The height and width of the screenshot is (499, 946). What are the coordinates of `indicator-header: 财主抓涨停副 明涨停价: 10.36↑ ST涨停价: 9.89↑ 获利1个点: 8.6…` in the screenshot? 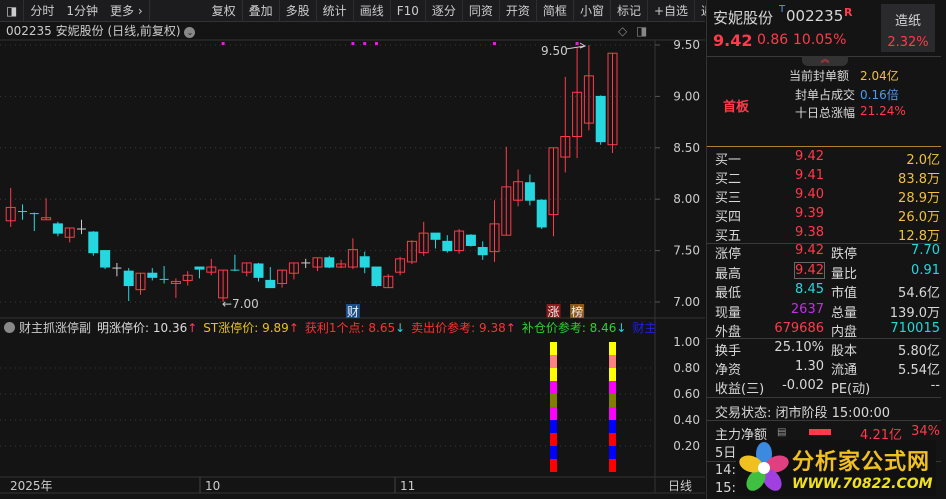 It's located at (327, 328).